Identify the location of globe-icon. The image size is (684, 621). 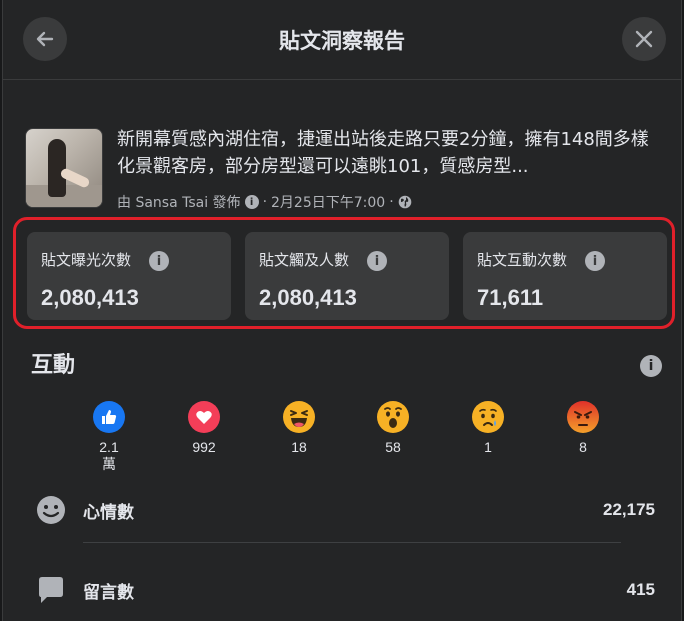
(404, 202).